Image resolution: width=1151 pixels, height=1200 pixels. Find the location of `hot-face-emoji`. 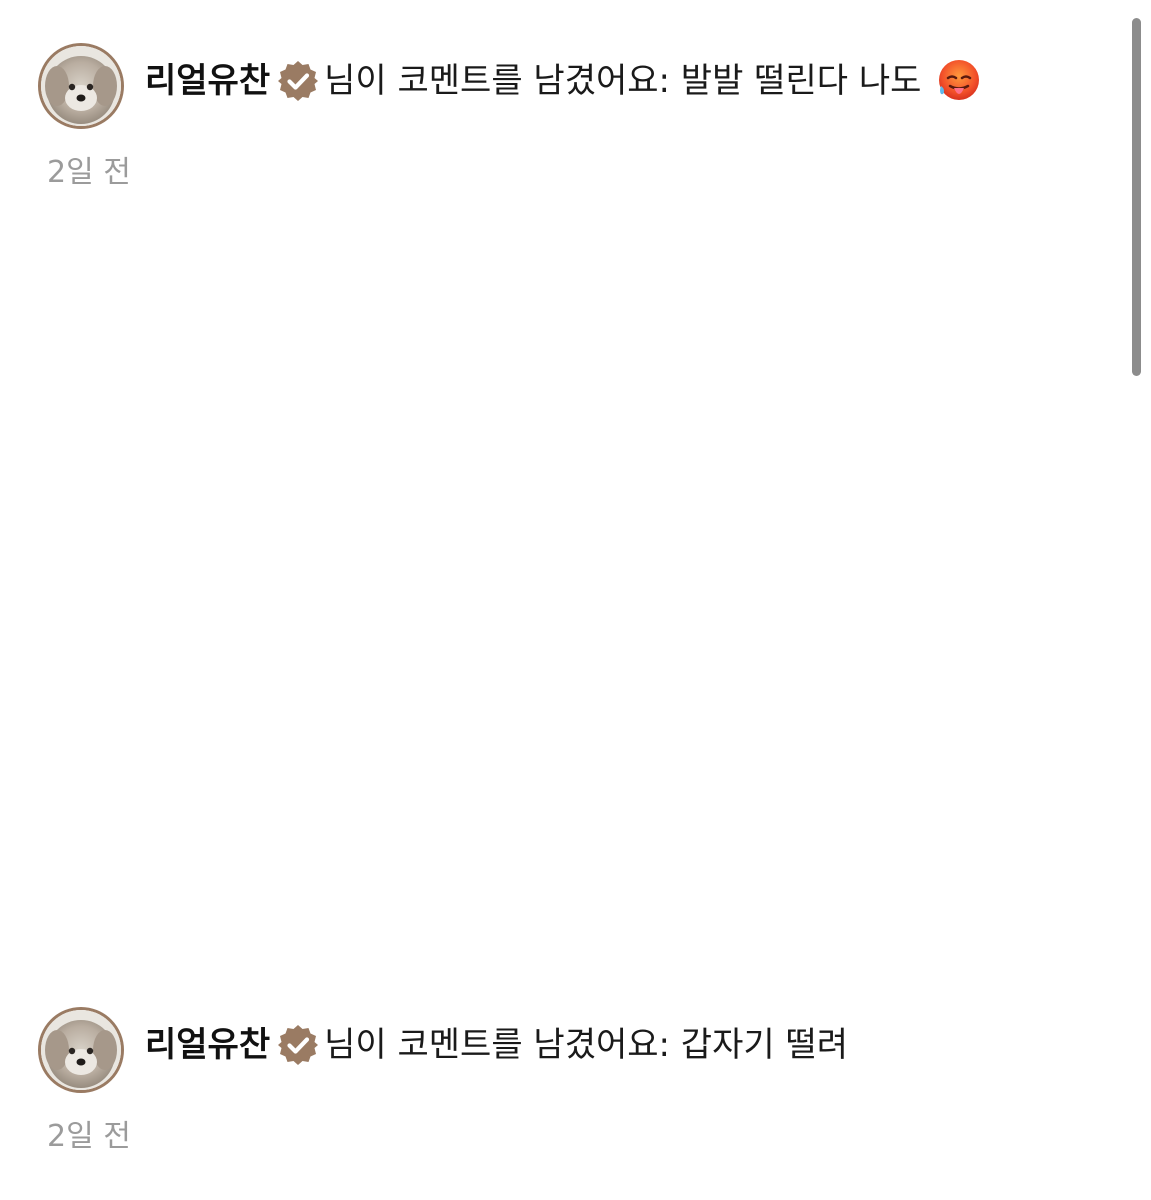

hot-face-emoji is located at coordinates (958, 81).